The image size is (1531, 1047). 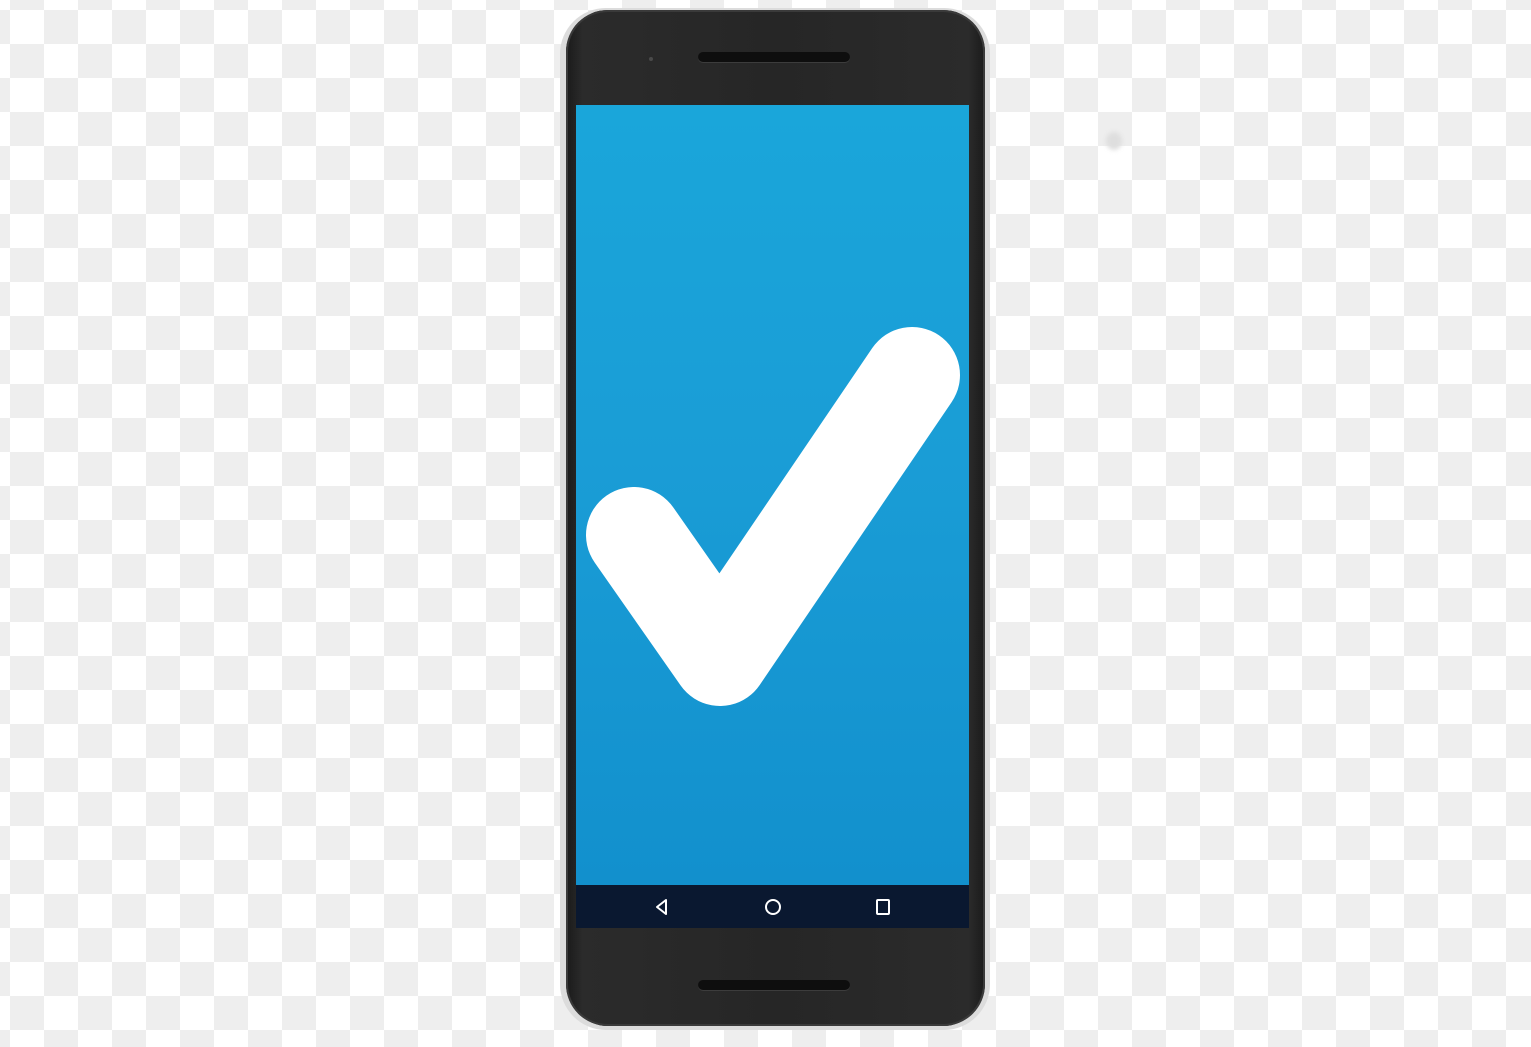 What do you see at coordinates (774, 985) in the screenshot?
I see `bottom-speaker-grille` at bounding box center [774, 985].